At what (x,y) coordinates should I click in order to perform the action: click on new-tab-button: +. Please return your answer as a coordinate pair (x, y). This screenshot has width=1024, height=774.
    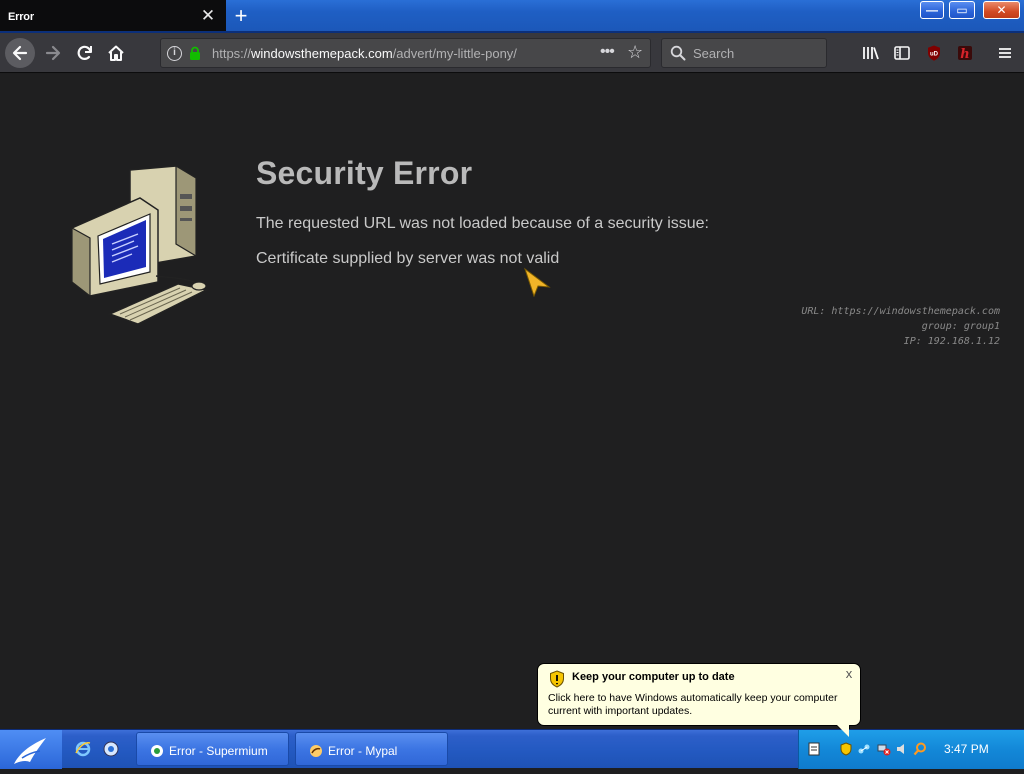
    Looking at the image, I should click on (241, 16).